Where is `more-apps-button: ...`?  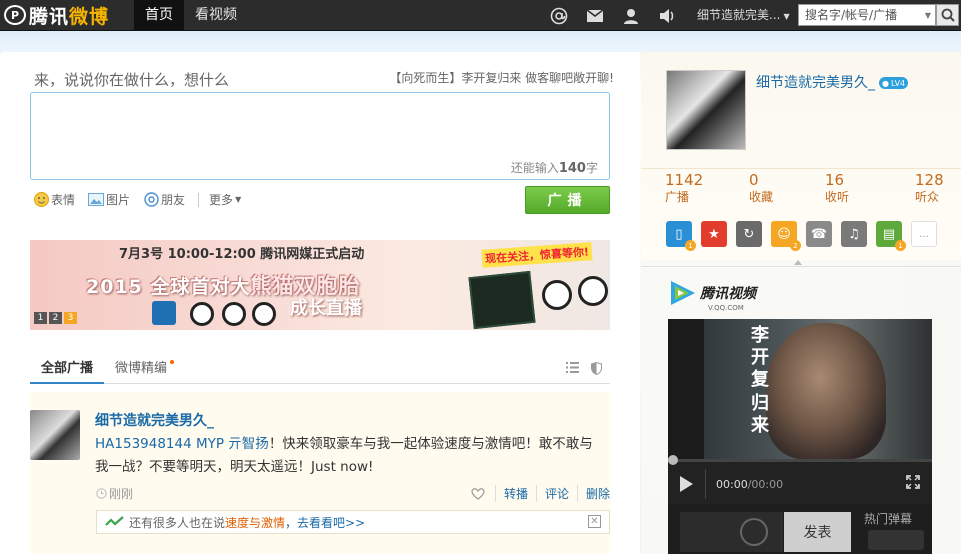
more-apps-button: ... is located at coordinates (924, 234).